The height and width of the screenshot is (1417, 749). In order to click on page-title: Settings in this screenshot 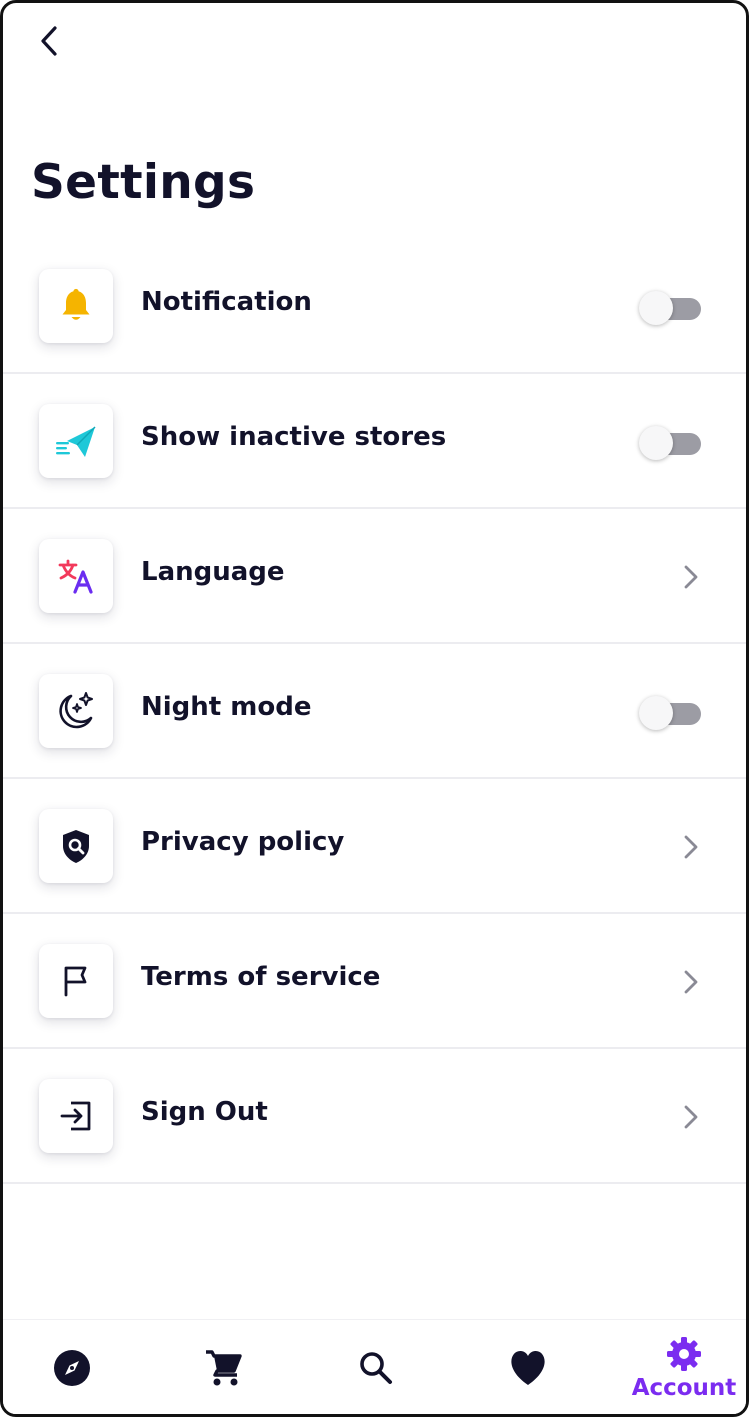, I will do `click(143, 182)`.